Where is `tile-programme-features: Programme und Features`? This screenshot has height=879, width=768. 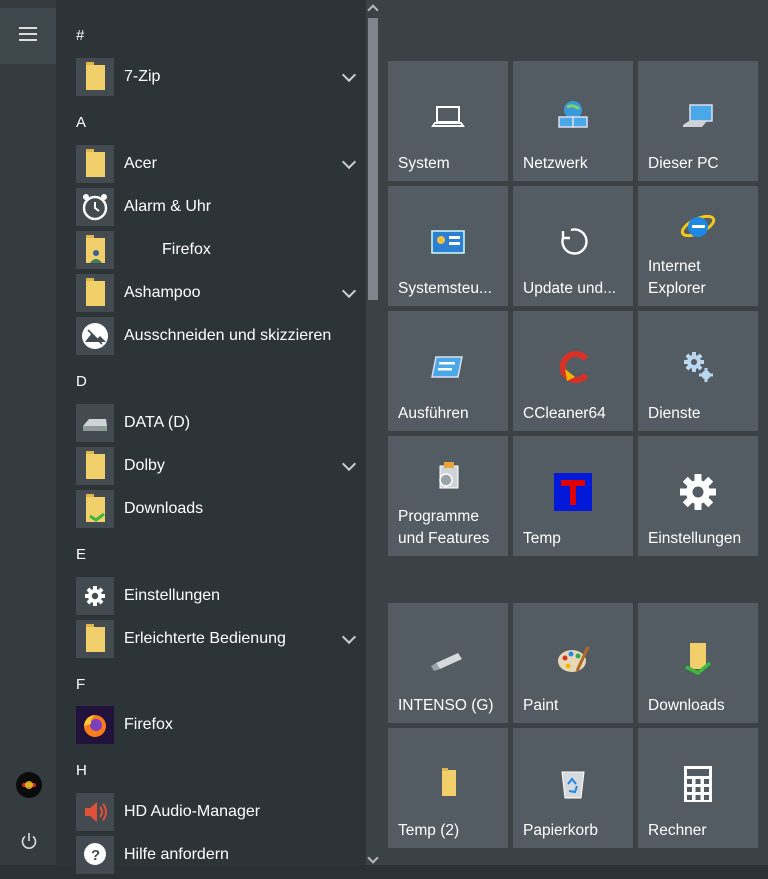
tile-programme-features: Programme und Features is located at coordinates (448, 496).